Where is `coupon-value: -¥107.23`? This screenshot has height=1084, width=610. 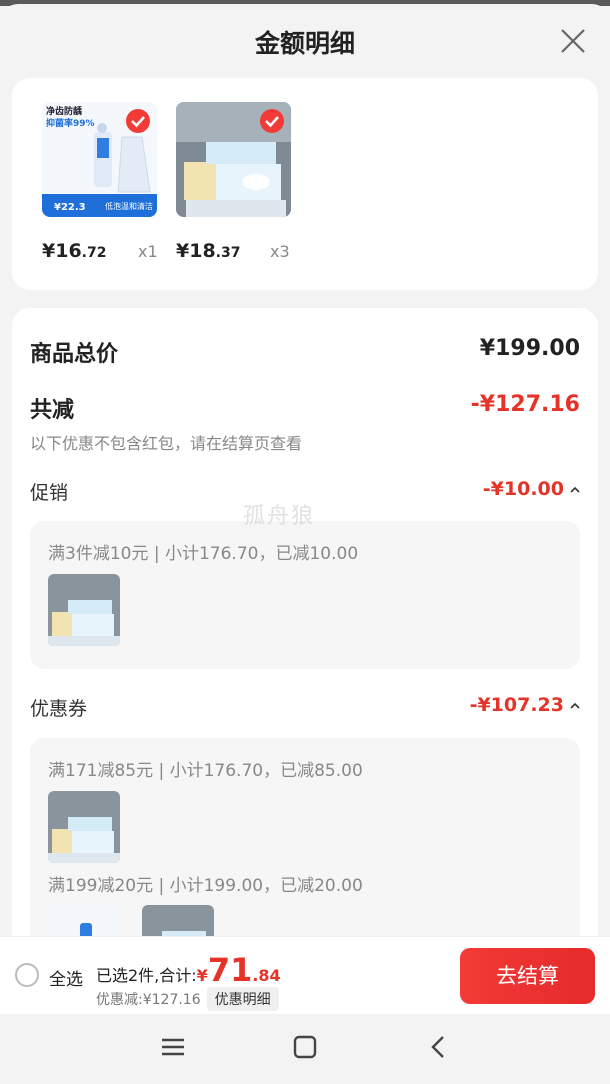
coupon-value: -¥107.23 is located at coordinates (525, 705).